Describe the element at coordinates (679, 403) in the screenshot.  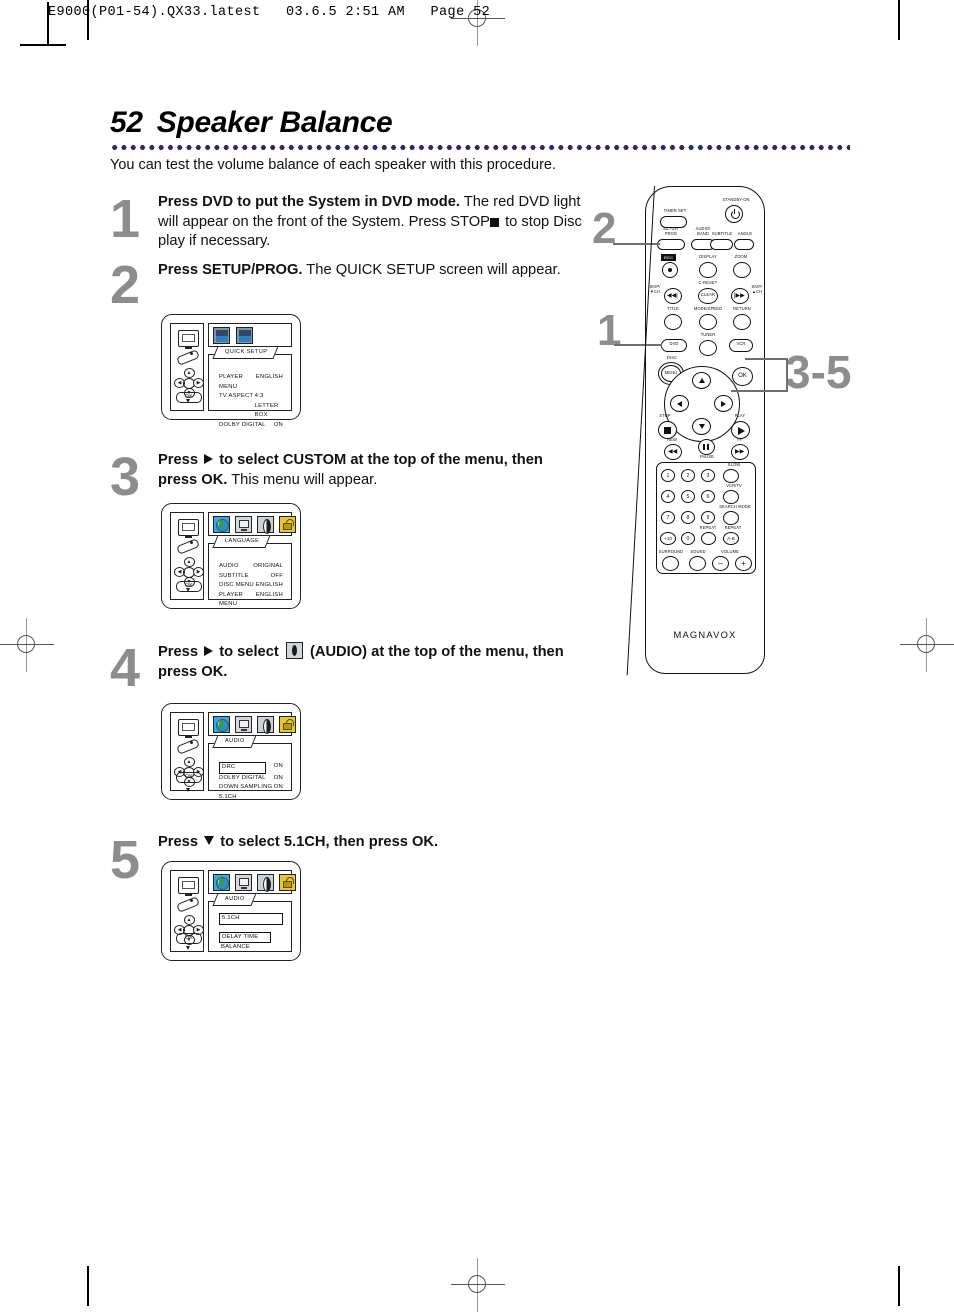
I see `nav-left-button` at that location.